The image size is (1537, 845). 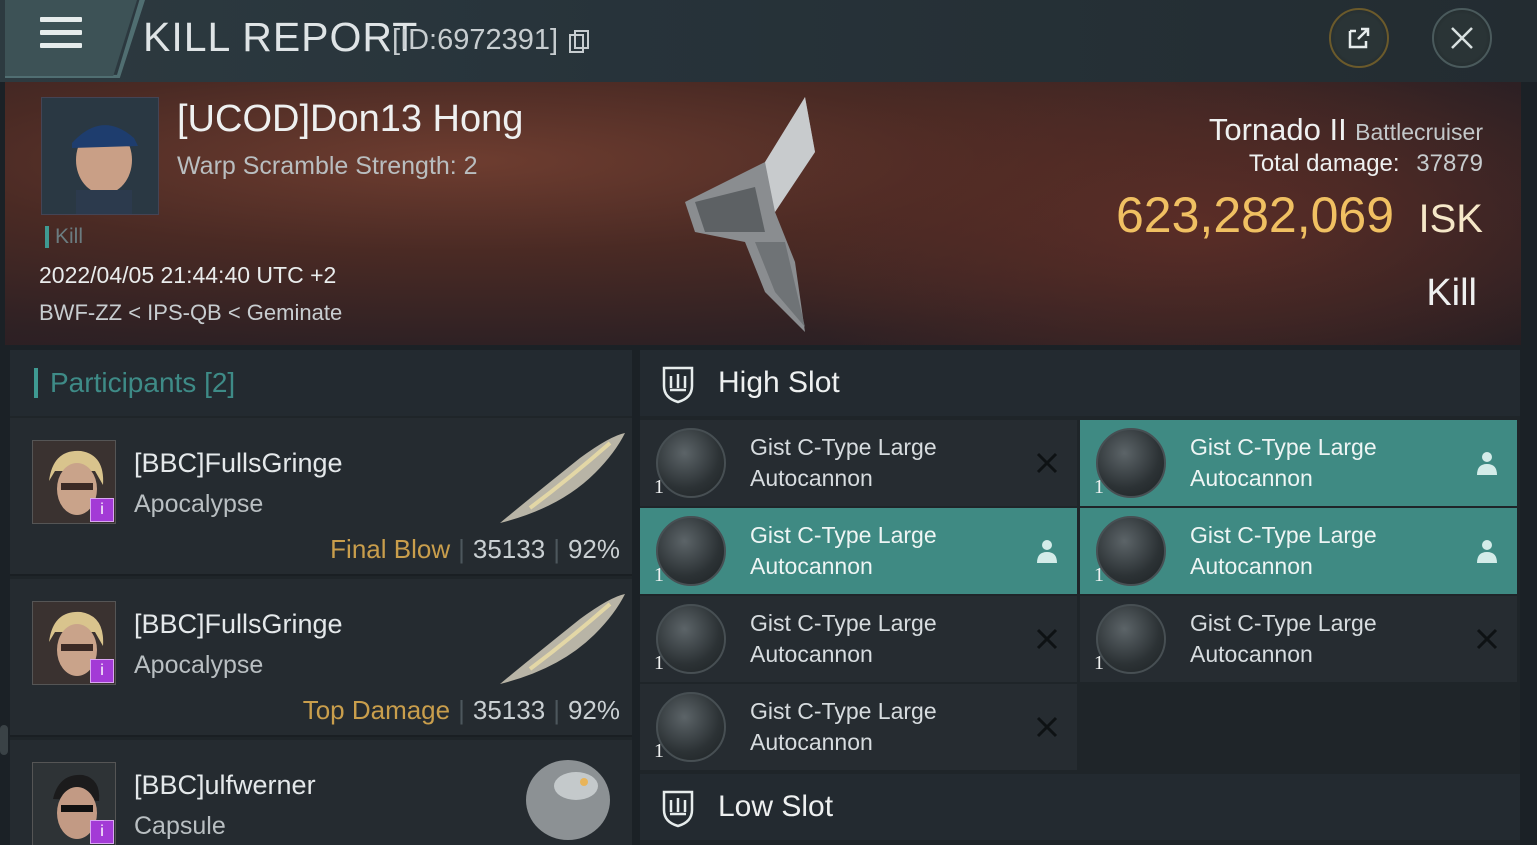 I want to click on stat-label: Top Damage, so click(x=376, y=710).